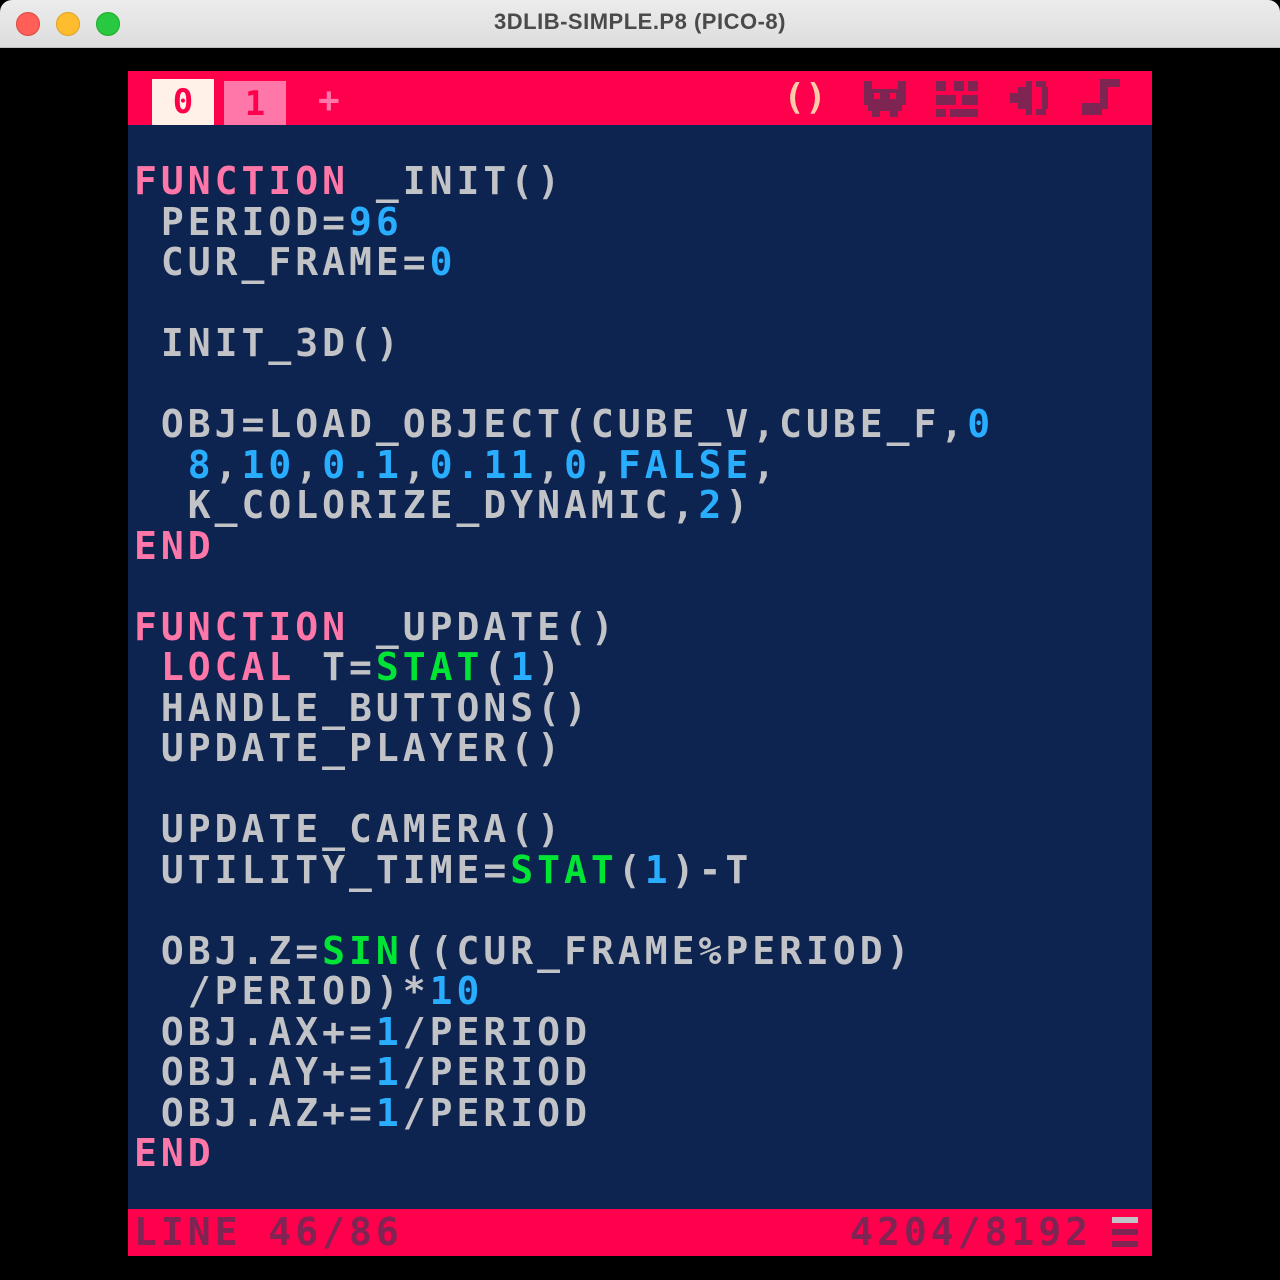 The image size is (1280, 1280). Describe the element at coordinates (228, 950) in the screenshot. I see `code-token-id: OBJ.Z=` at that location.